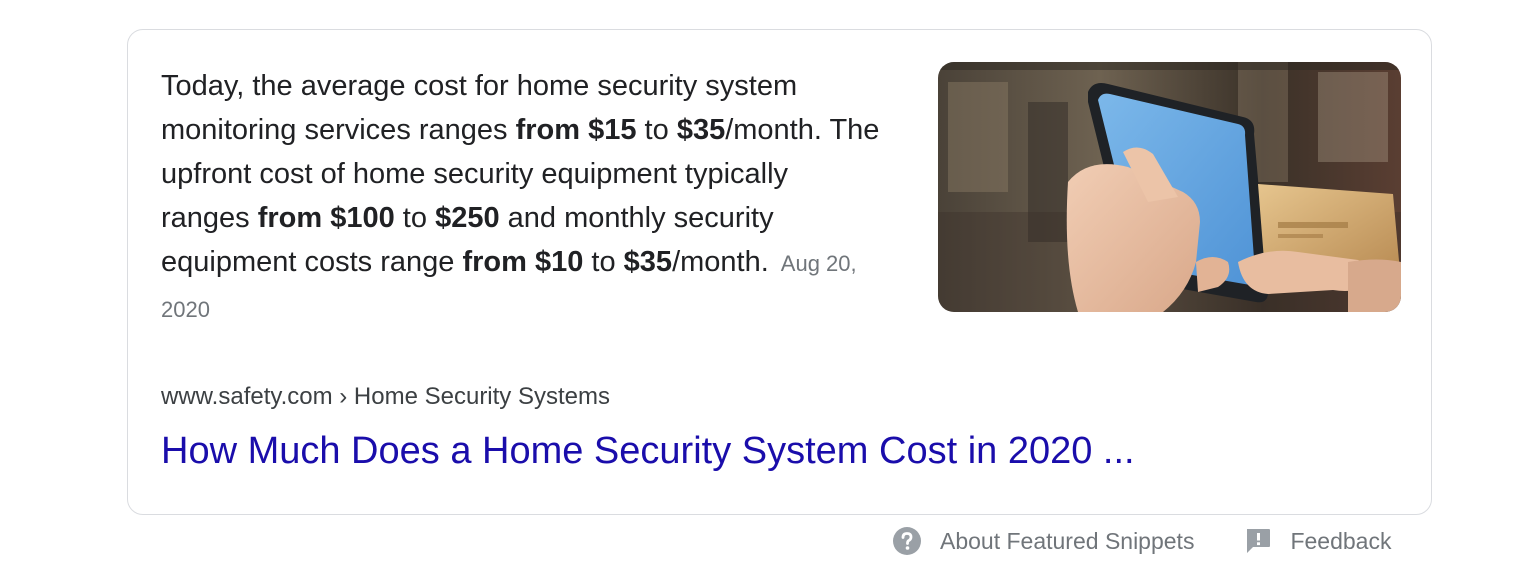 The image size is (1522, 586). I want to click on feedback-label: Feedback, so click(1341, 540).